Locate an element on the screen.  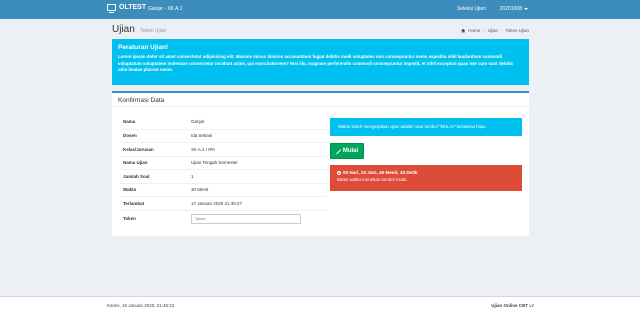
token-label: Token is located at coordinates (129, 218).